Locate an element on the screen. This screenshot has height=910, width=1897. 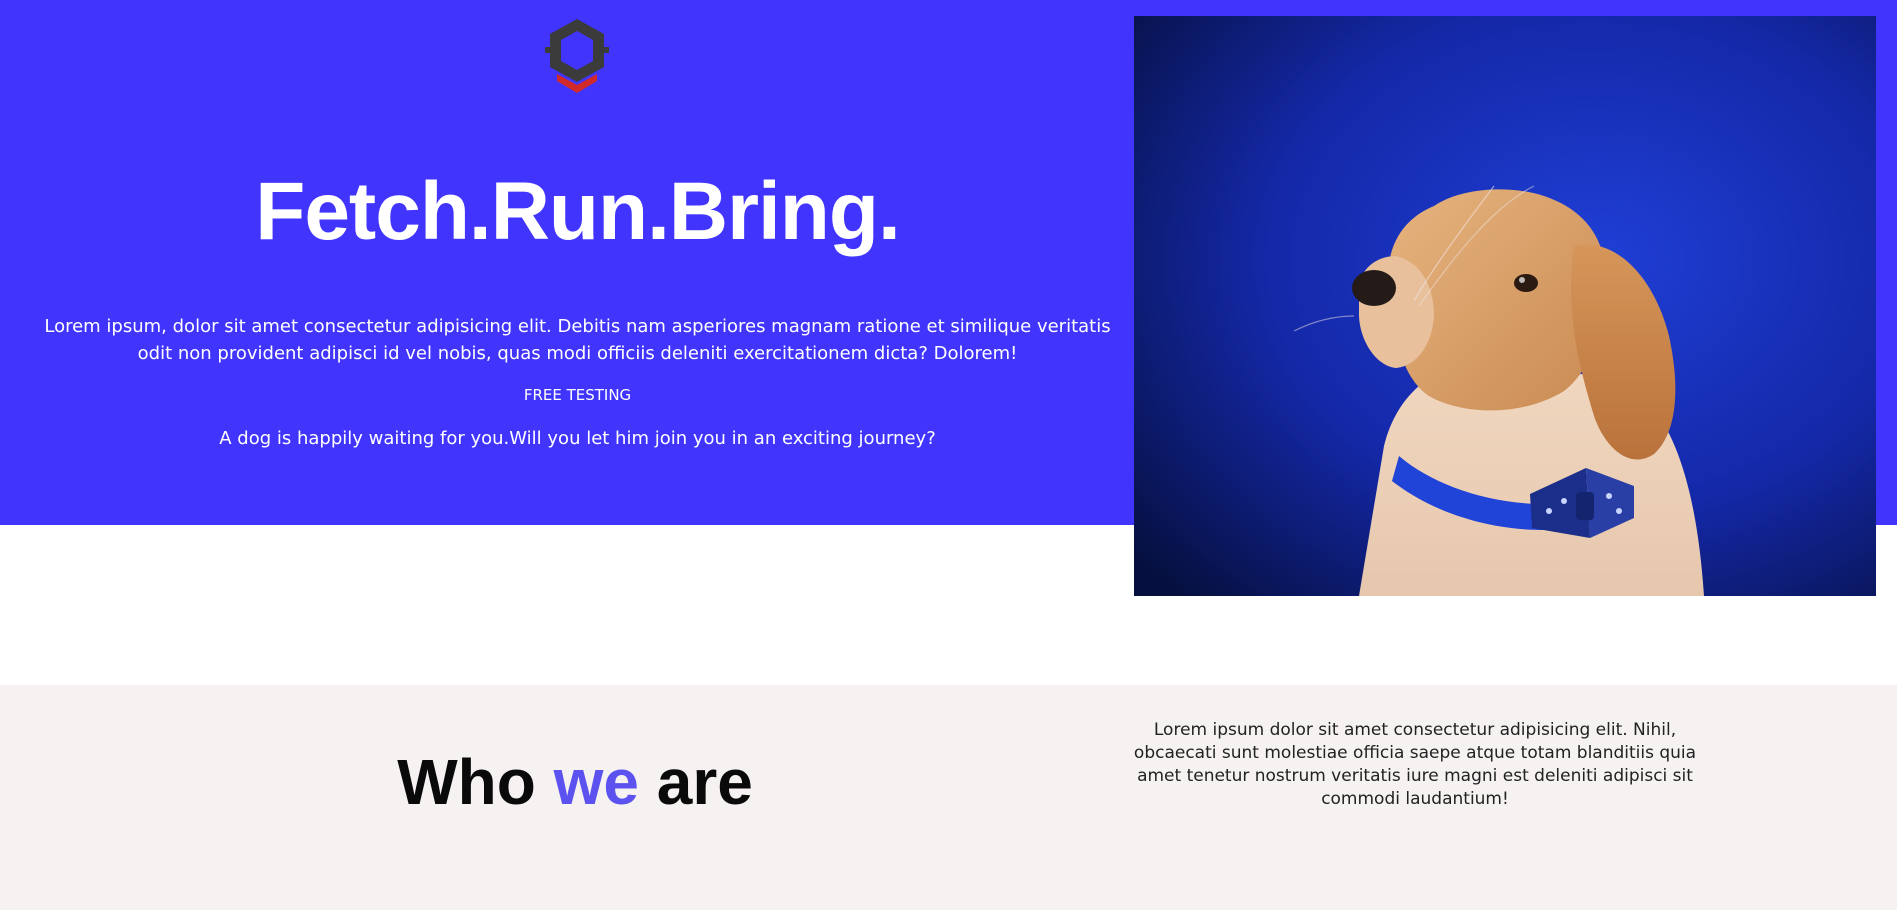
who-we-are-title: Who we are is located at coordinates (575, 782).